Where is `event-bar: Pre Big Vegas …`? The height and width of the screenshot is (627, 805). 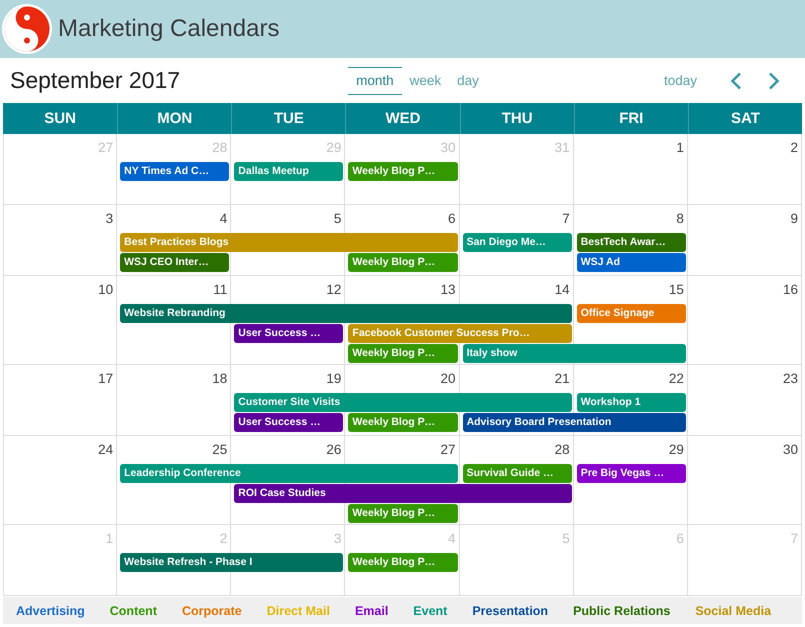
event-bar: Pre Big Vegas … is located at coordinates (631, 473).